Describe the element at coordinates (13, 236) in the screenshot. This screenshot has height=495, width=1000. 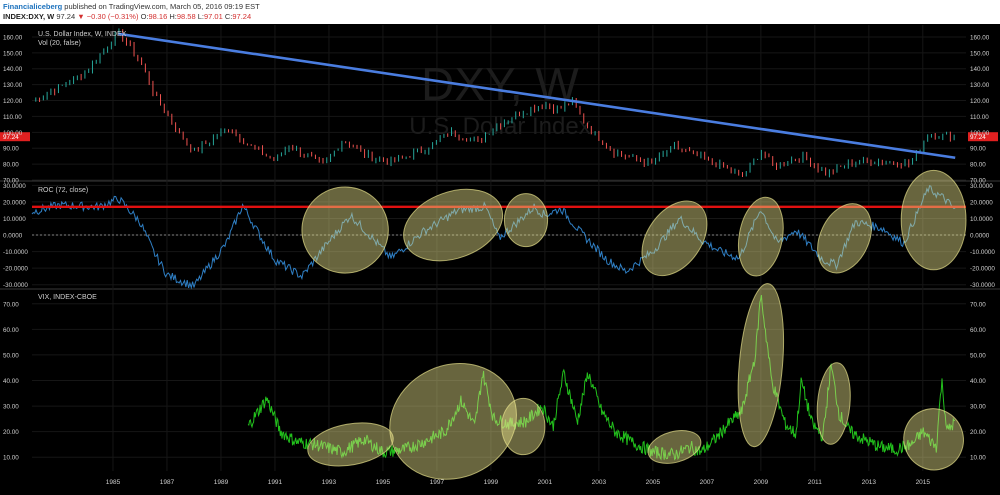
I see `y-tick-label-left: 0.0000` at that location.